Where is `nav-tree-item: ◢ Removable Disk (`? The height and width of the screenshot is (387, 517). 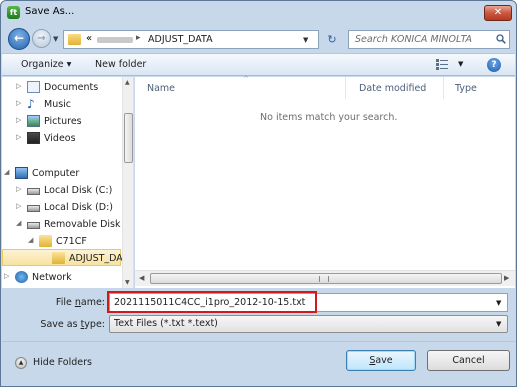
nav-tree-item: ◢ Removable Disk ( is located at coordinates (64, 224).